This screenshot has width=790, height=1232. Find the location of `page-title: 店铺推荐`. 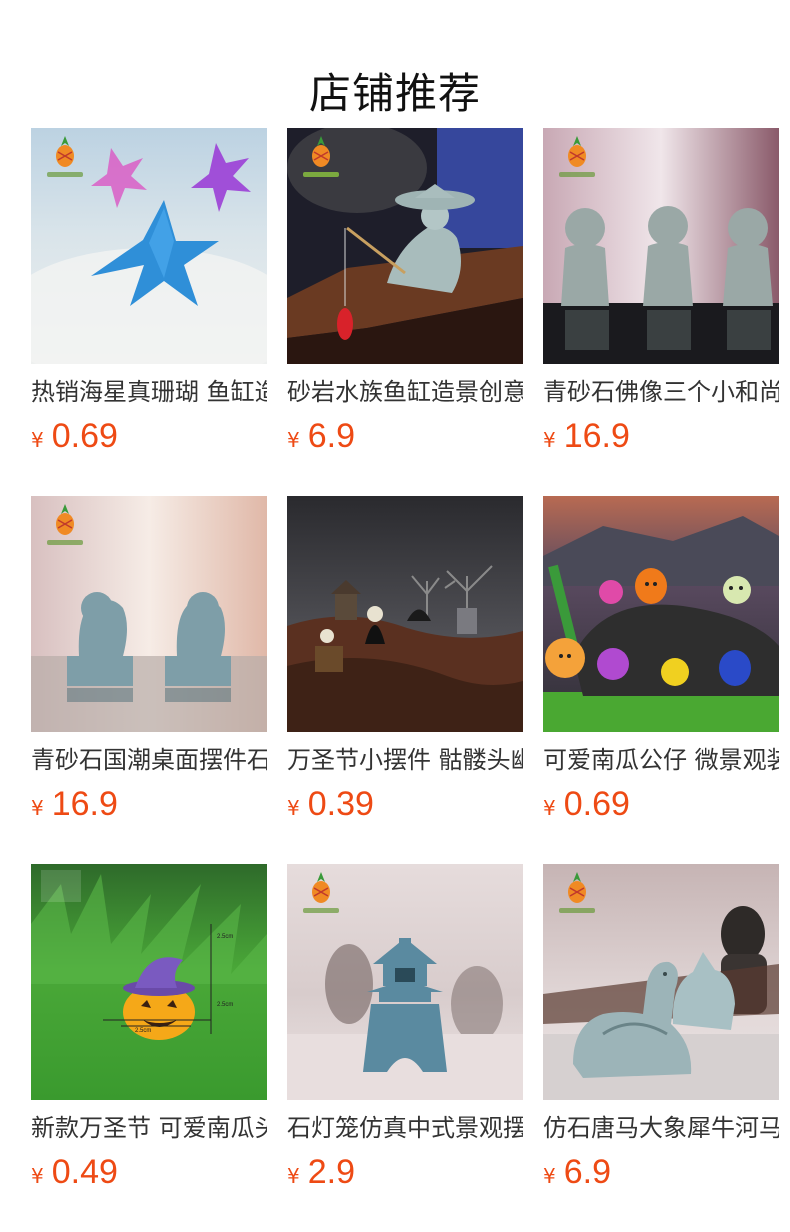

page-title: 店铺推荐 is located at coordinates (394, 94).